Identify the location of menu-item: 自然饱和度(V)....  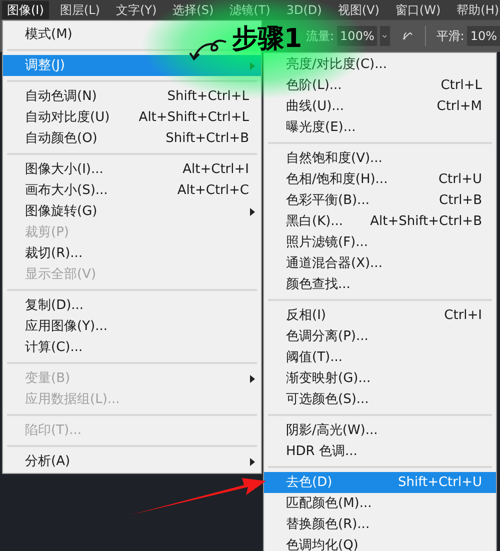
(334, 158).